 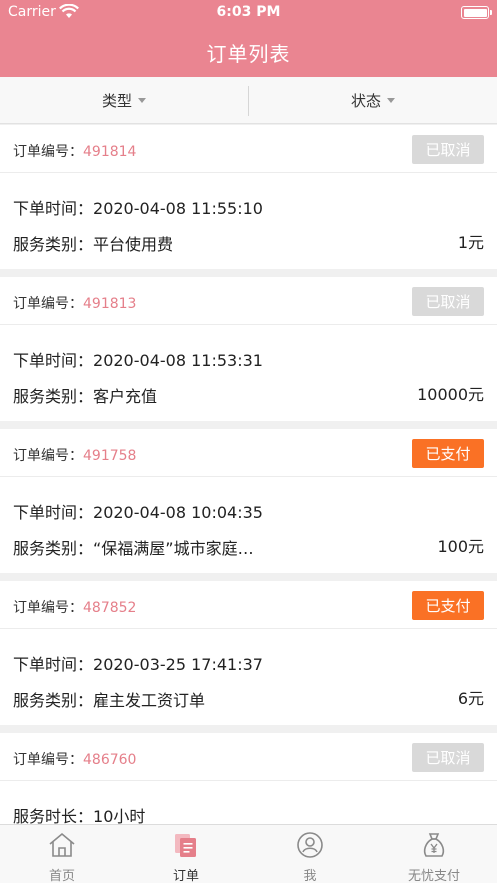 What do you see at coordinates (75, 608) in the screenshot?
I see `order-number-label: 订单编号：487852` at bounding box center [75, 608].